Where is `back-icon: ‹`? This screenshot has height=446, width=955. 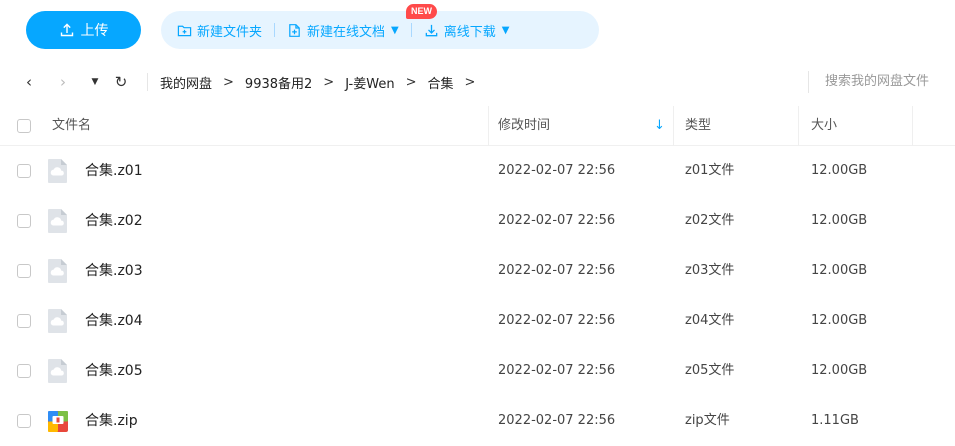 back-icon: ‹ is located at coordinates (29, 82).